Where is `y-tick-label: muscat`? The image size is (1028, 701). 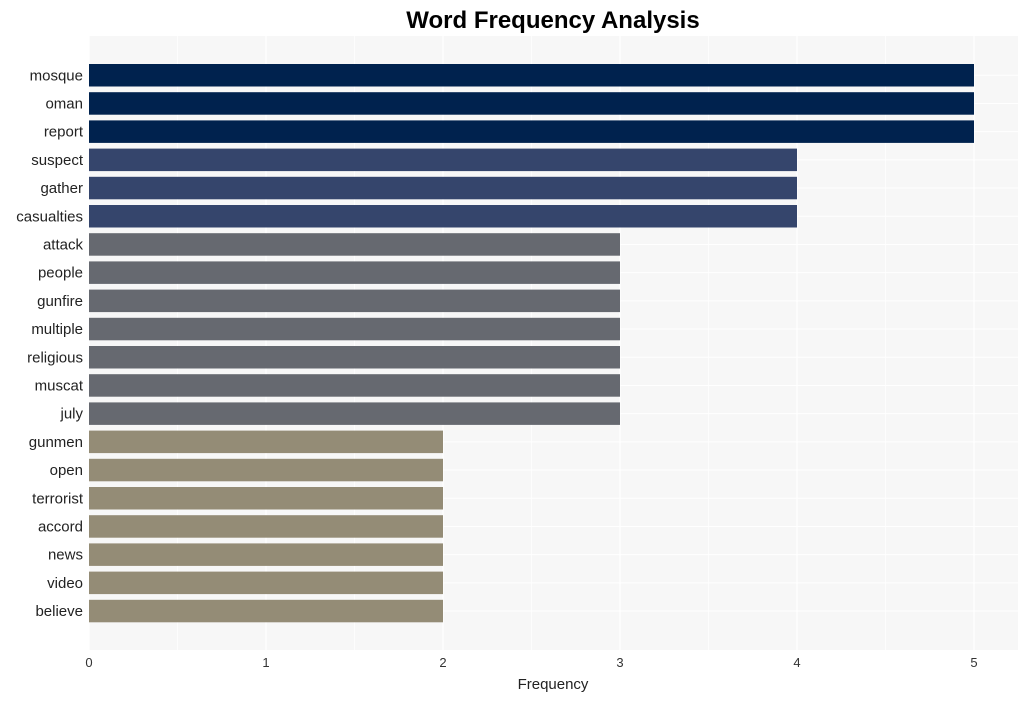
y-tick-label: muscat is located at coordinates (59, 385).